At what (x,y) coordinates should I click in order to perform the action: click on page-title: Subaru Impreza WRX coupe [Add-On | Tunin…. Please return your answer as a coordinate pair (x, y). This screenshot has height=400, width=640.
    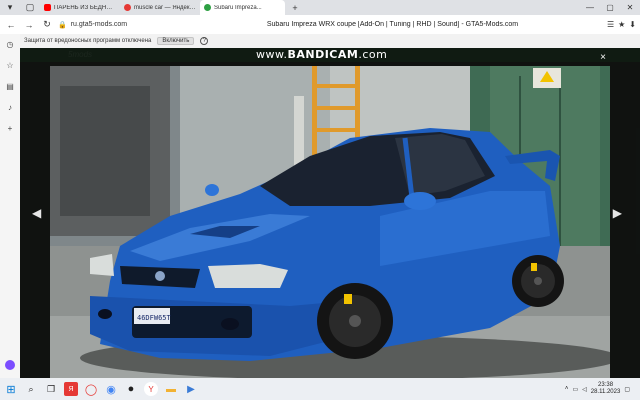
    Looking at the image, I should click on (392, 24).